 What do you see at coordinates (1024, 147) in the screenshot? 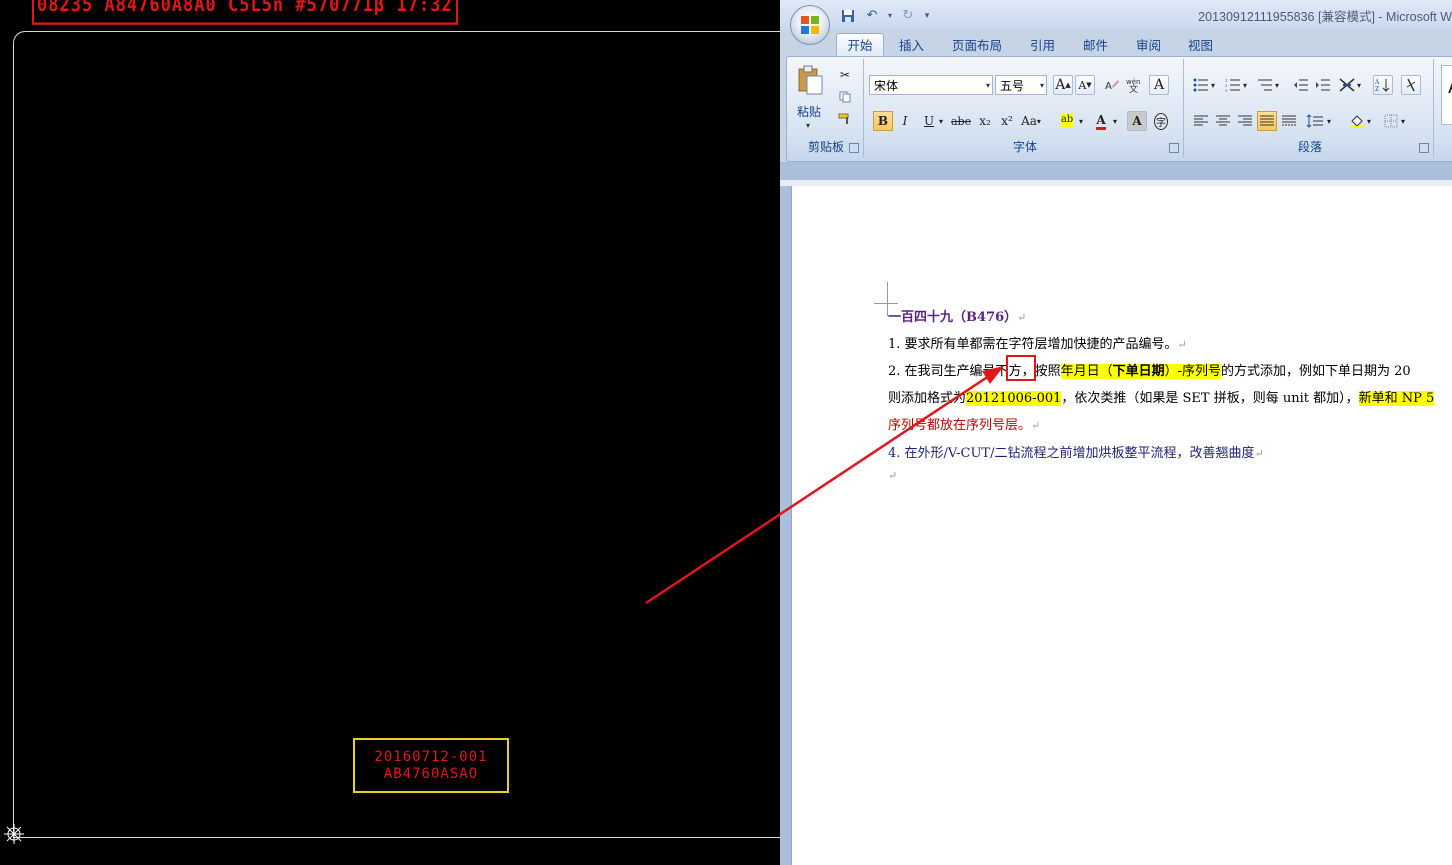
I see `font-group-label: 字体` at bounding box center [1024, 147].